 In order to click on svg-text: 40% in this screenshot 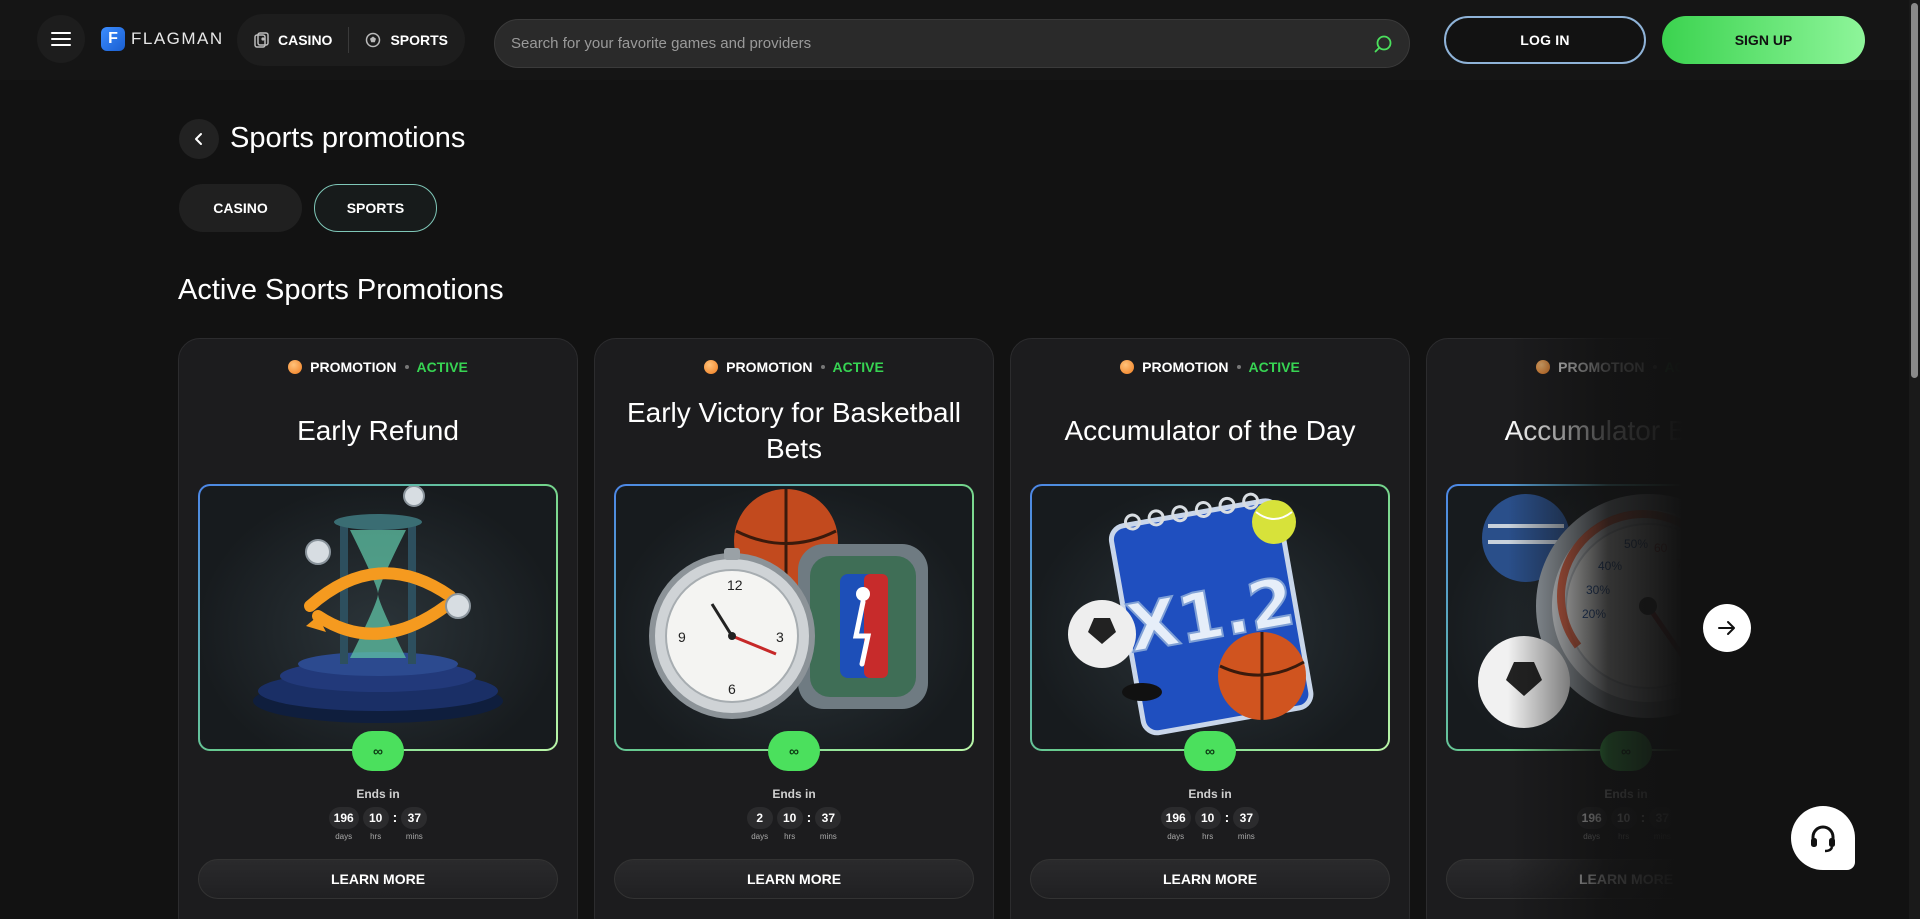, I will do `click(1610, 566)`.